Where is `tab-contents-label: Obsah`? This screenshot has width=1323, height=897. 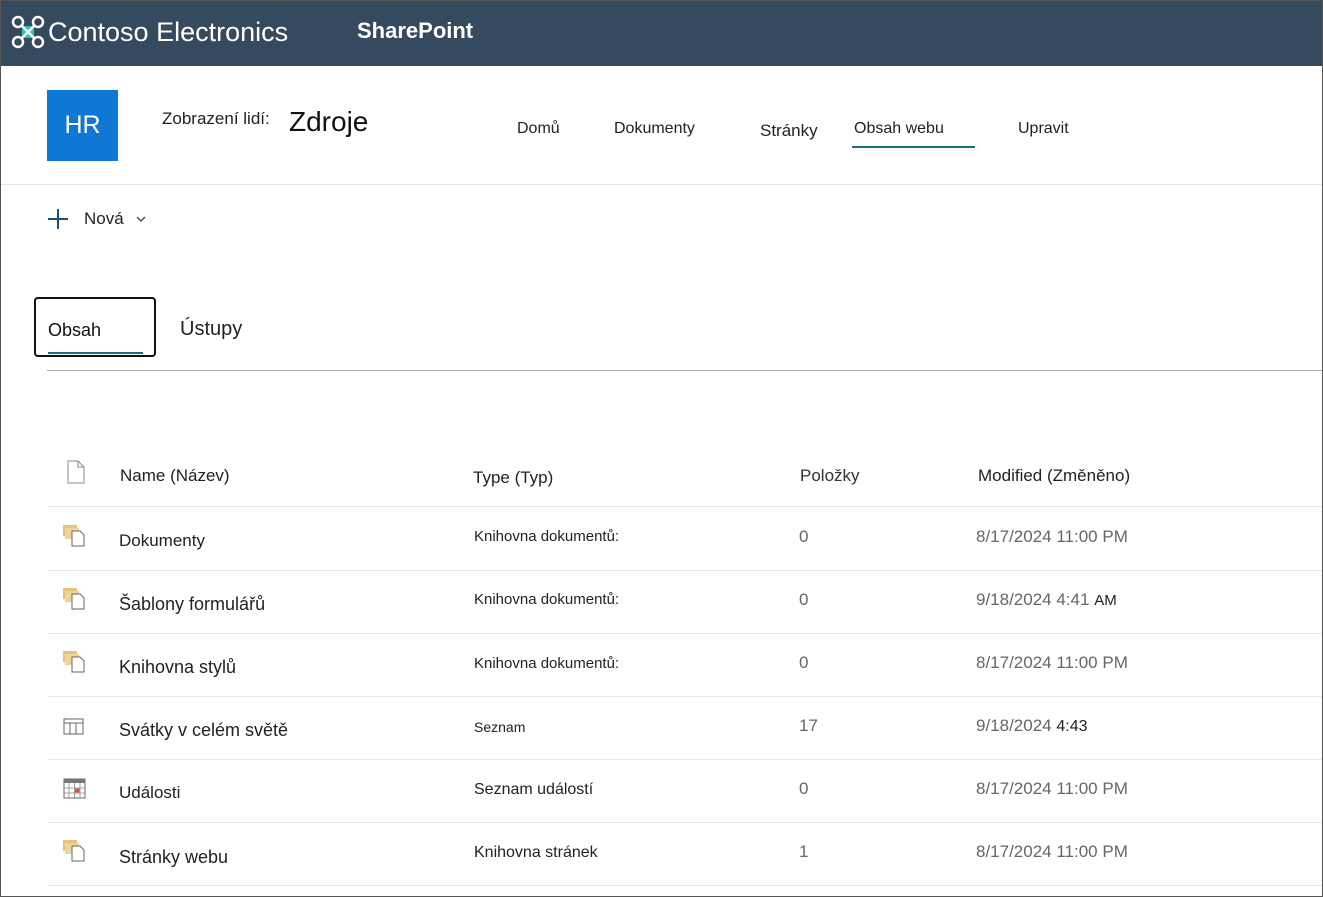 tab-contents-label: Obsah is located at coordinates (74, 330).